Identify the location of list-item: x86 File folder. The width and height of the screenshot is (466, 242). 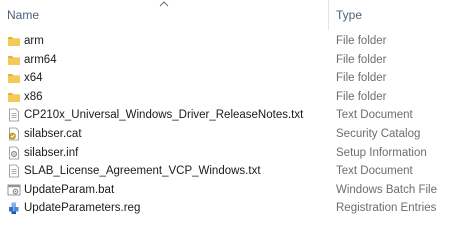
(233, 97).